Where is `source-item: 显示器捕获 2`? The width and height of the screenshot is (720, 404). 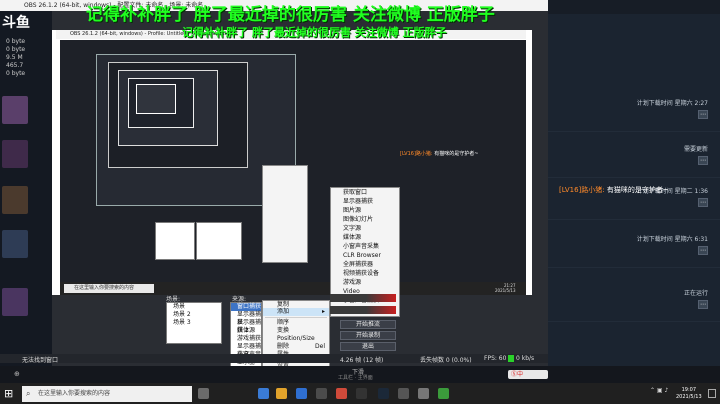 source-item: 显示器捕获 2 is located at coordinates (246, 326).